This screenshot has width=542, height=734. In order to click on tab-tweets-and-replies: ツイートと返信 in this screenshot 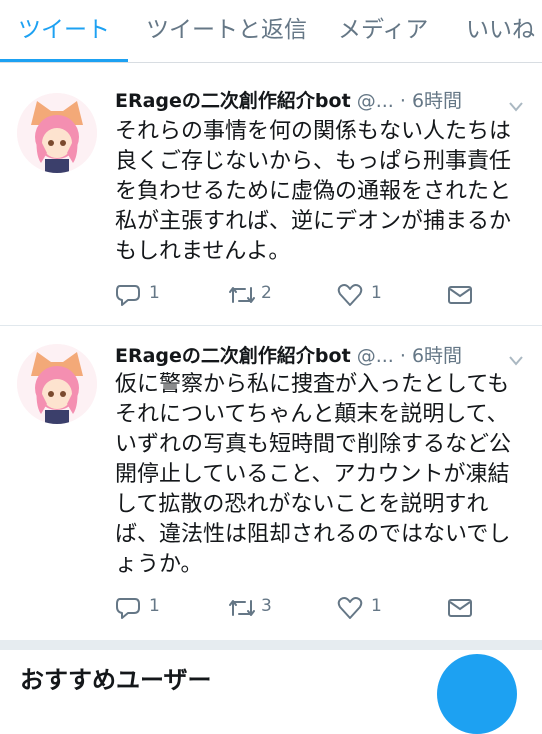, I will do `click(226, 30)`.